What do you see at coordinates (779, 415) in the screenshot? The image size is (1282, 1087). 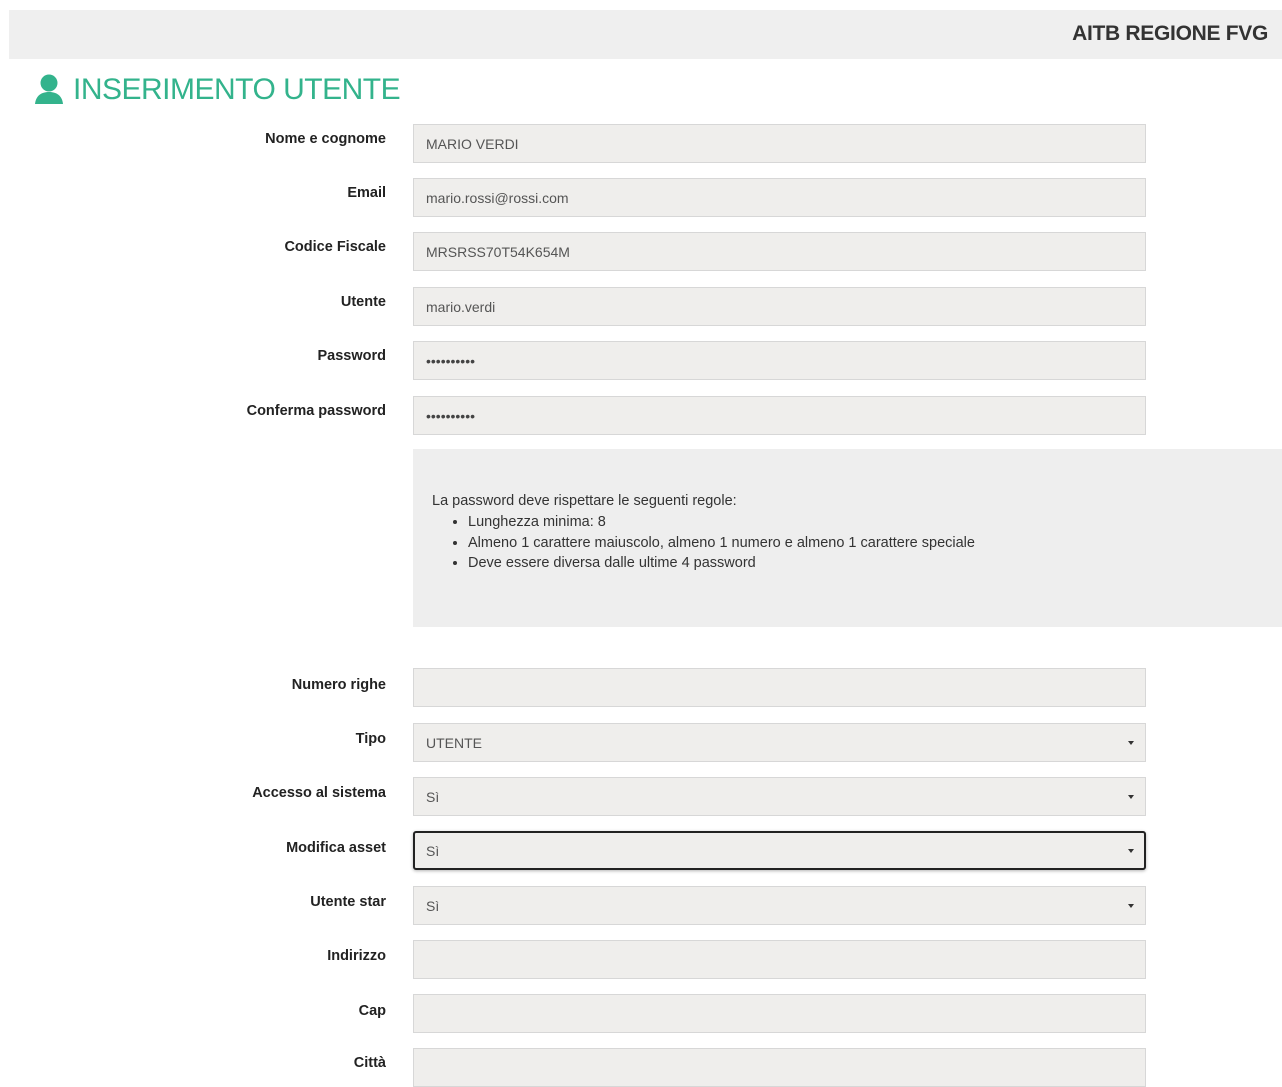 I see `conferma-password-field: ••••••••••` at bounding box center [779, 415].